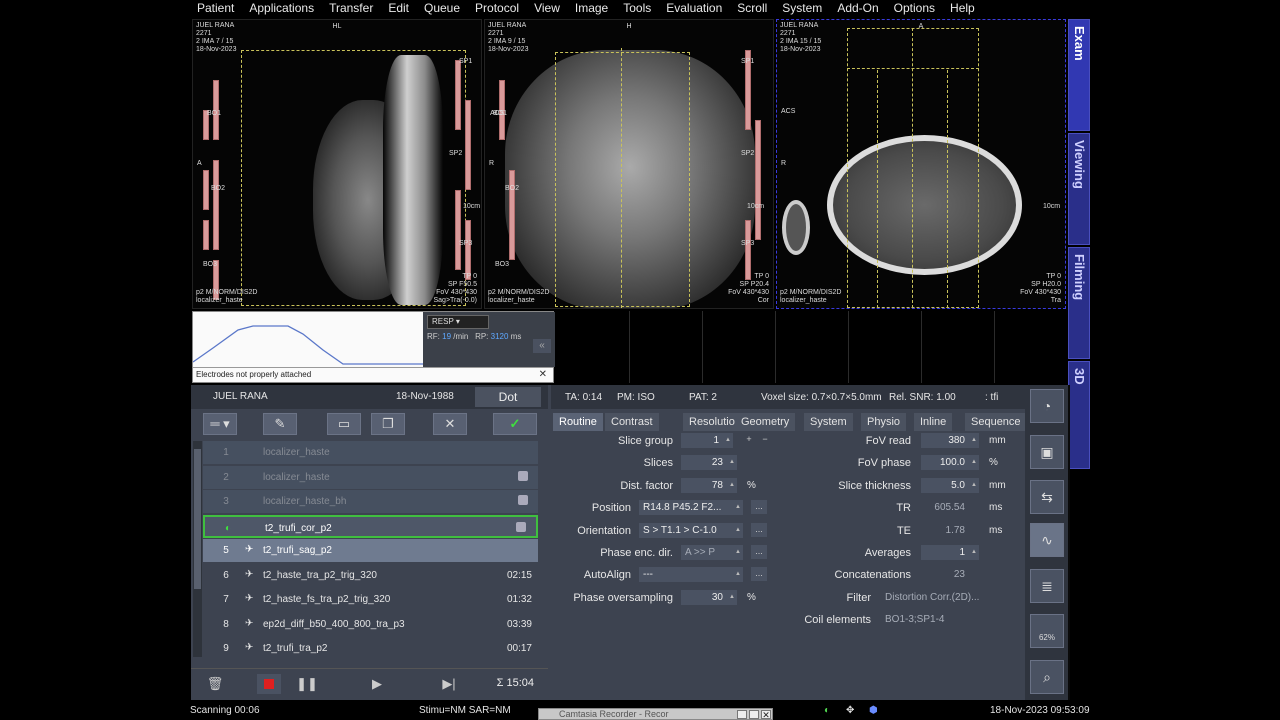 This screenshot has height=720, width=1280. I want to click on param-fov-phase-field: 100.0▲▼, so click(950, 463).